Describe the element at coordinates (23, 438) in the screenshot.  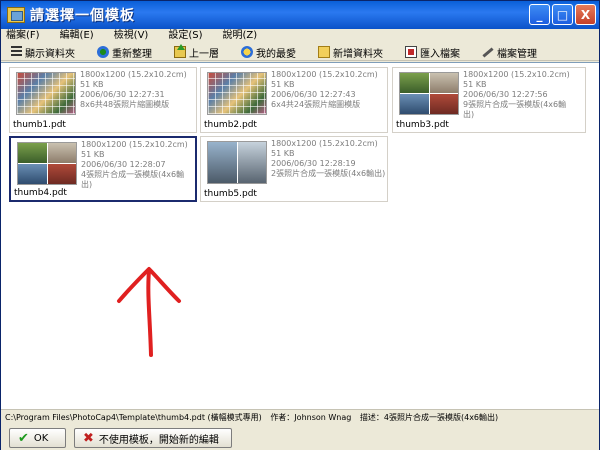
I see `checkmark-icon: ✔` at that location.